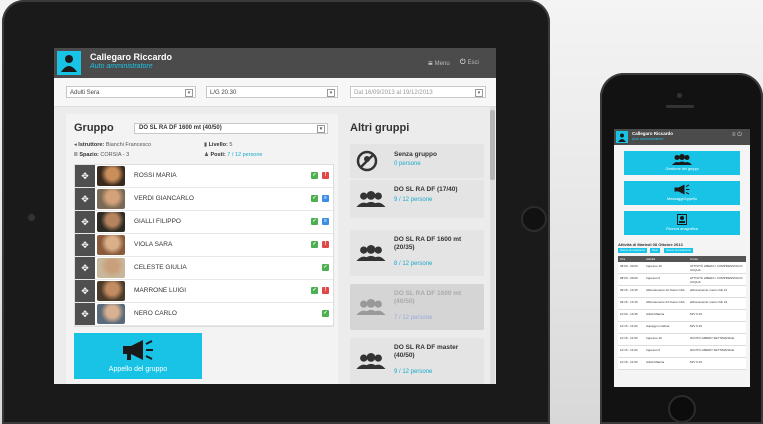 This screenshot has width=763, height=424. I want to click on list-item: ✥ VERDI GIANCARLO ✓ ≡, so click(204, 199).